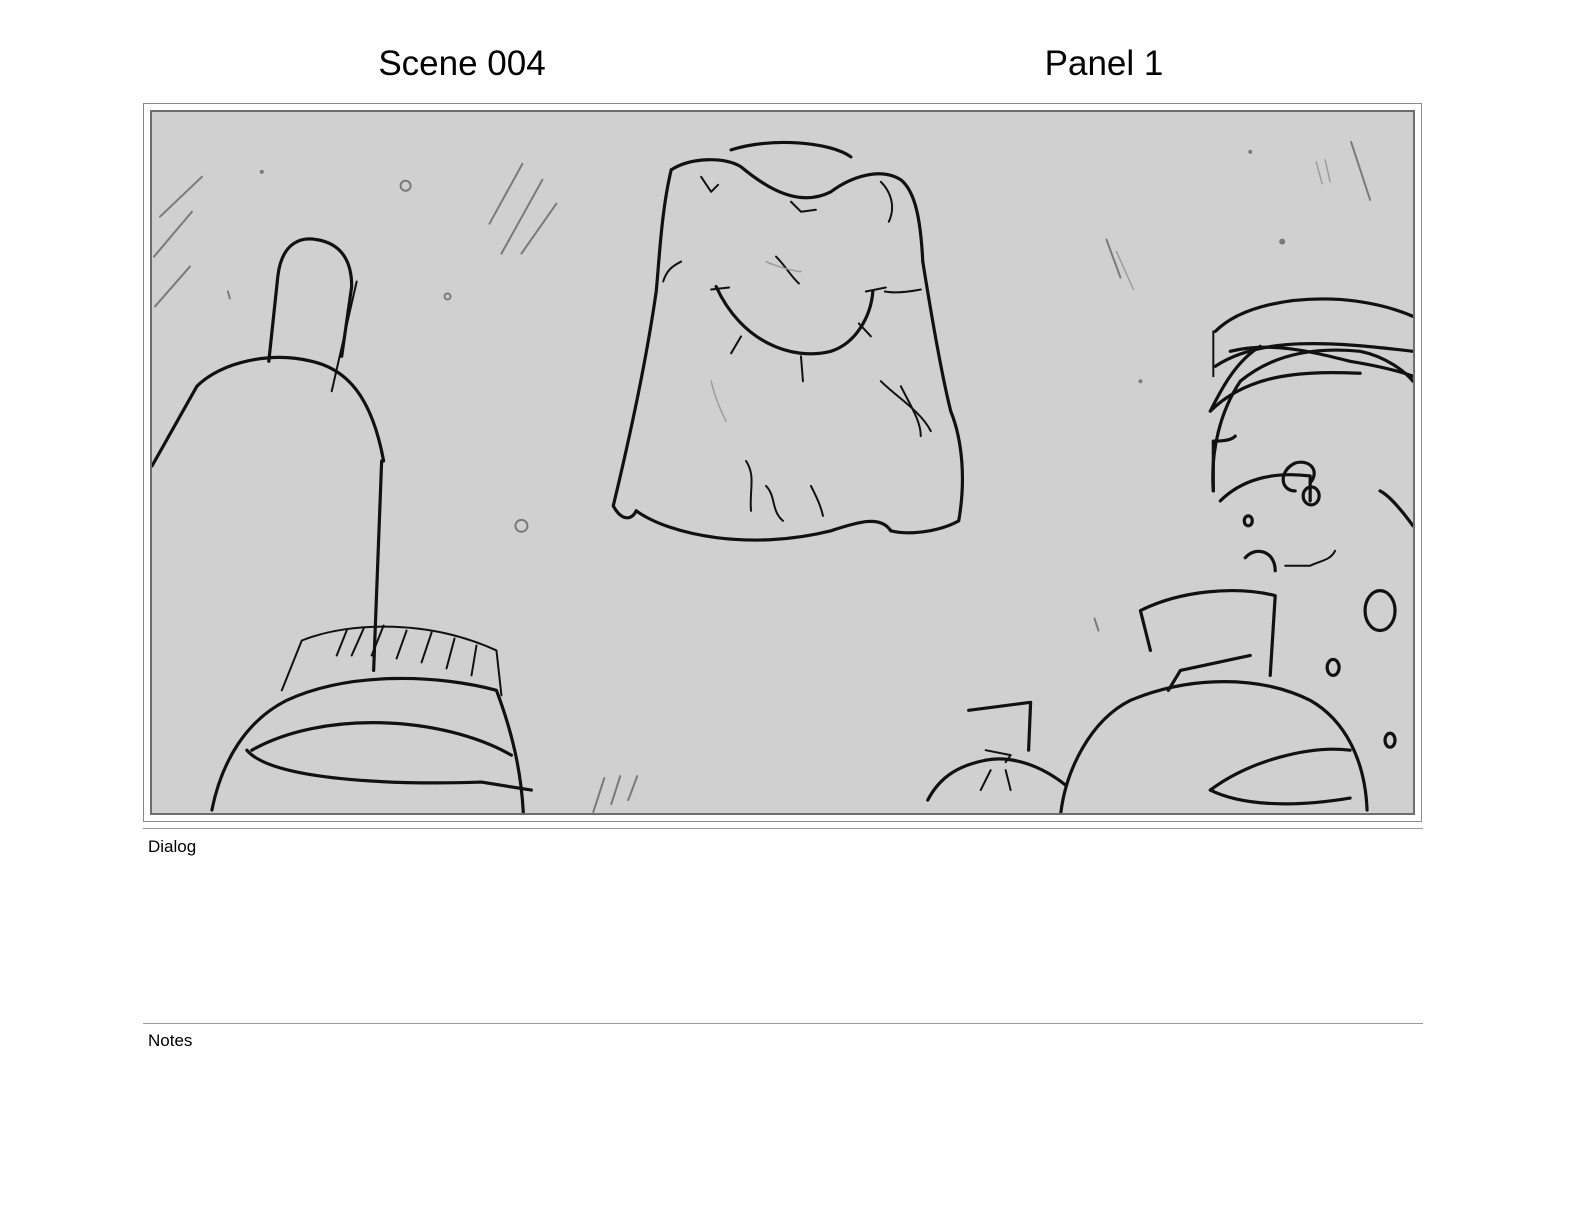 The width and height of the screenshot is (1584, 1224). I want to click on notes-label: Notes, so click(170, 1040).